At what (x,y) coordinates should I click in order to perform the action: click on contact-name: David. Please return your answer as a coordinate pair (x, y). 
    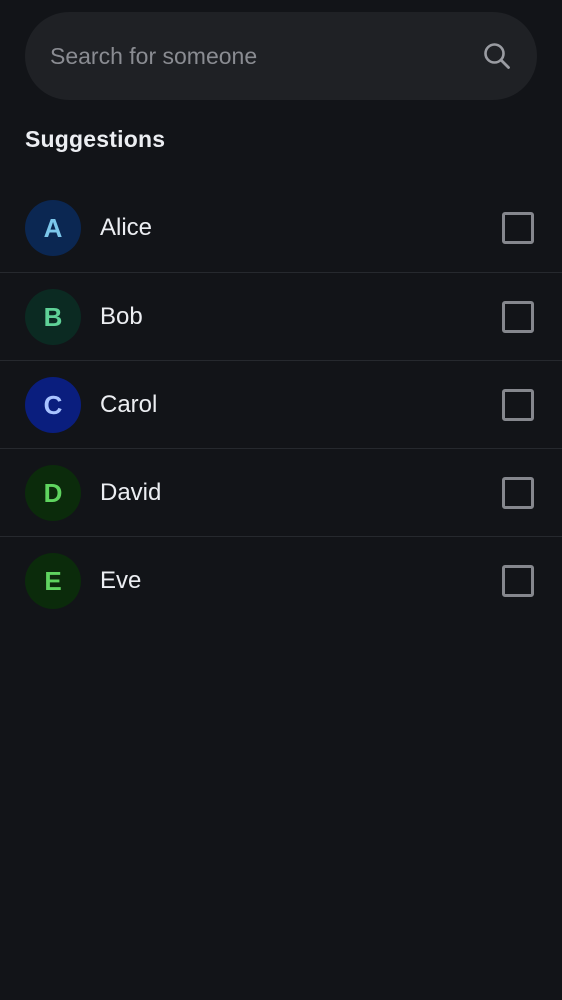
    Looking at the image, I should click on (131, 492).